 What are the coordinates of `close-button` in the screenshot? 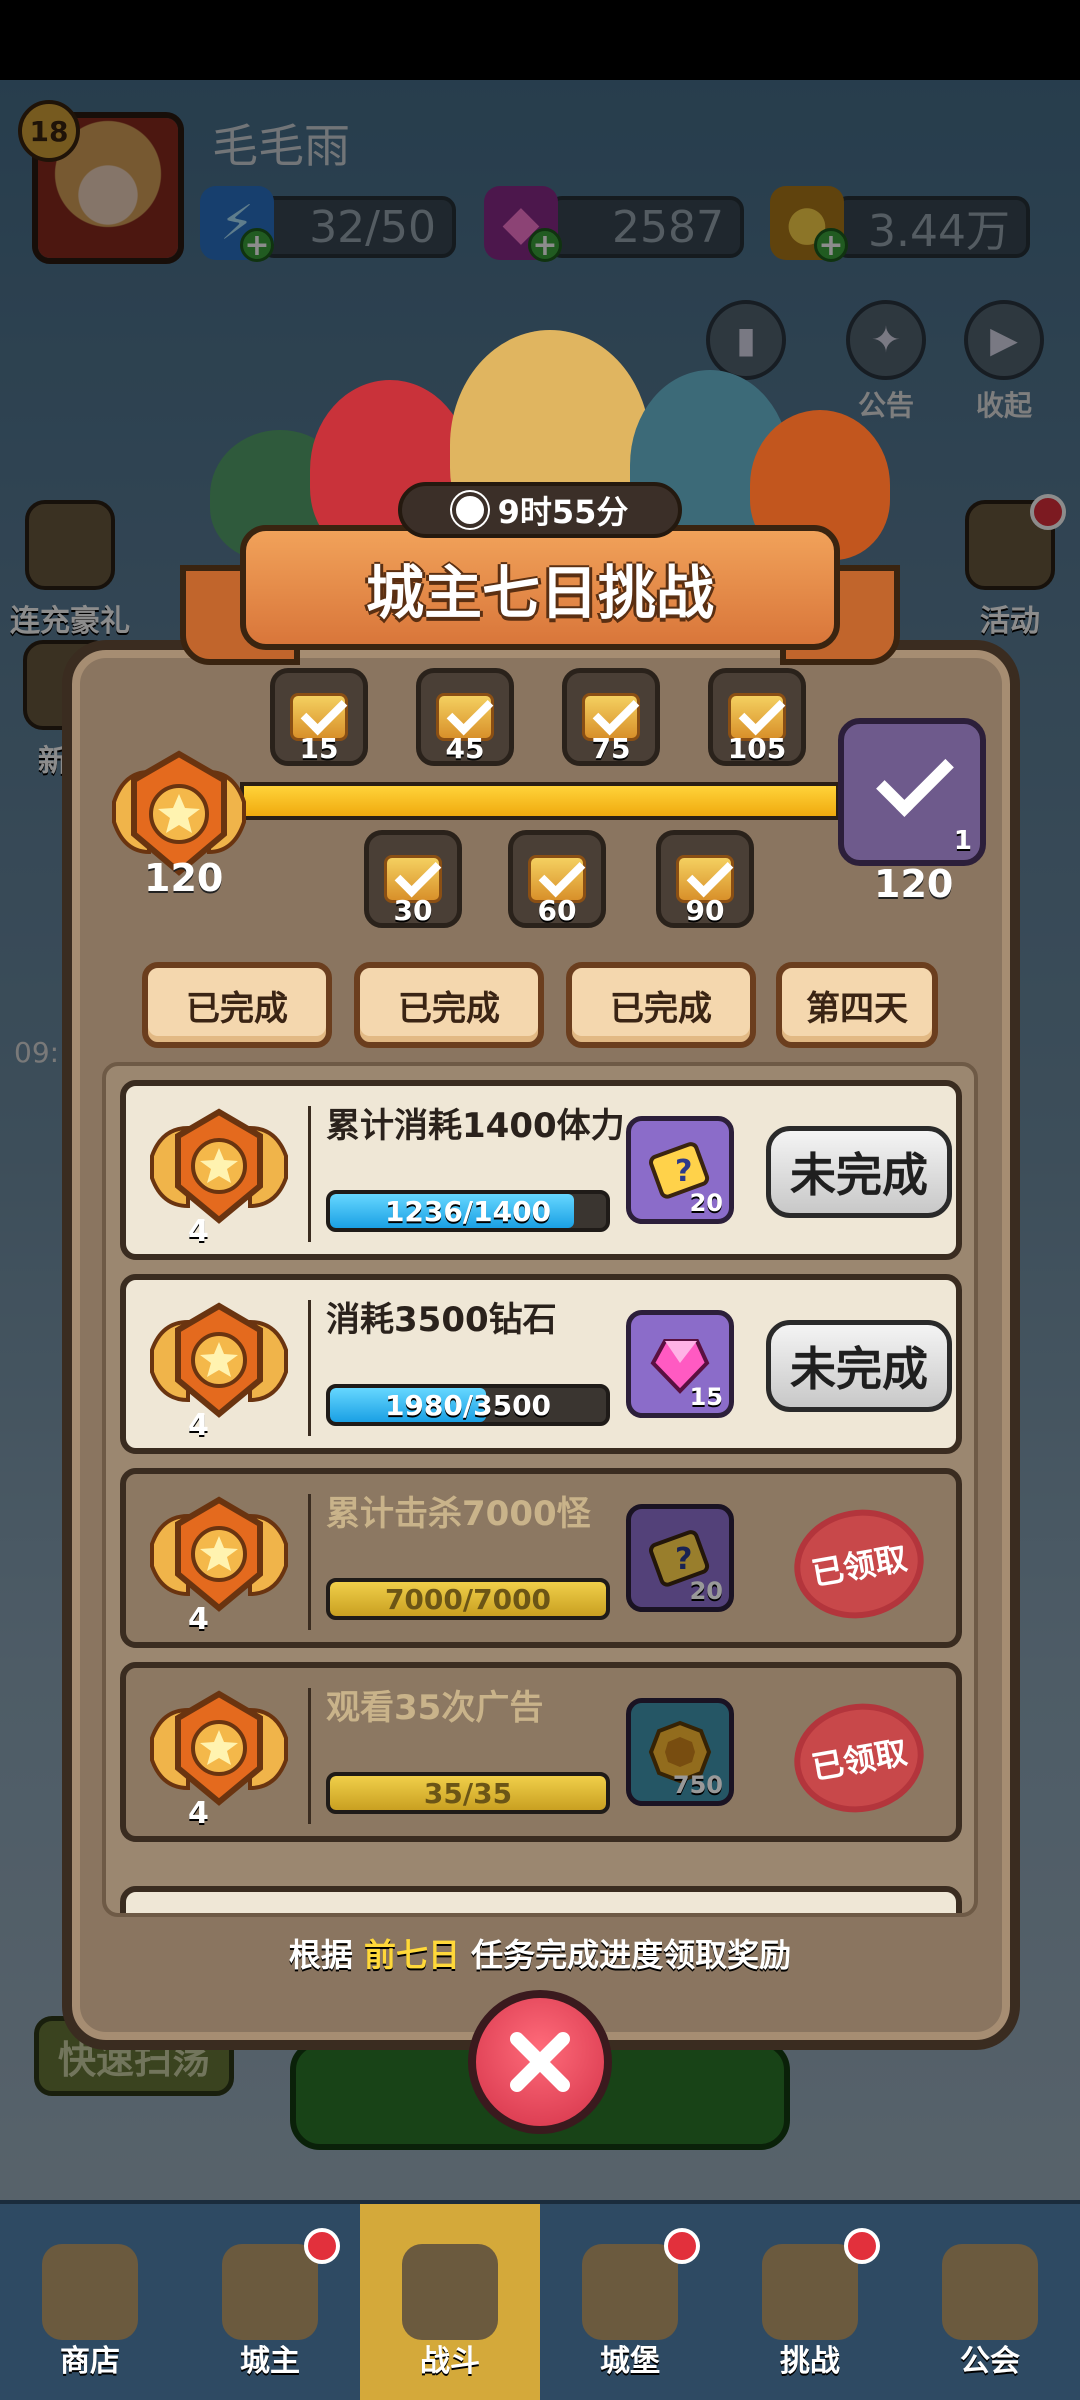 It's located at (540, 2062).